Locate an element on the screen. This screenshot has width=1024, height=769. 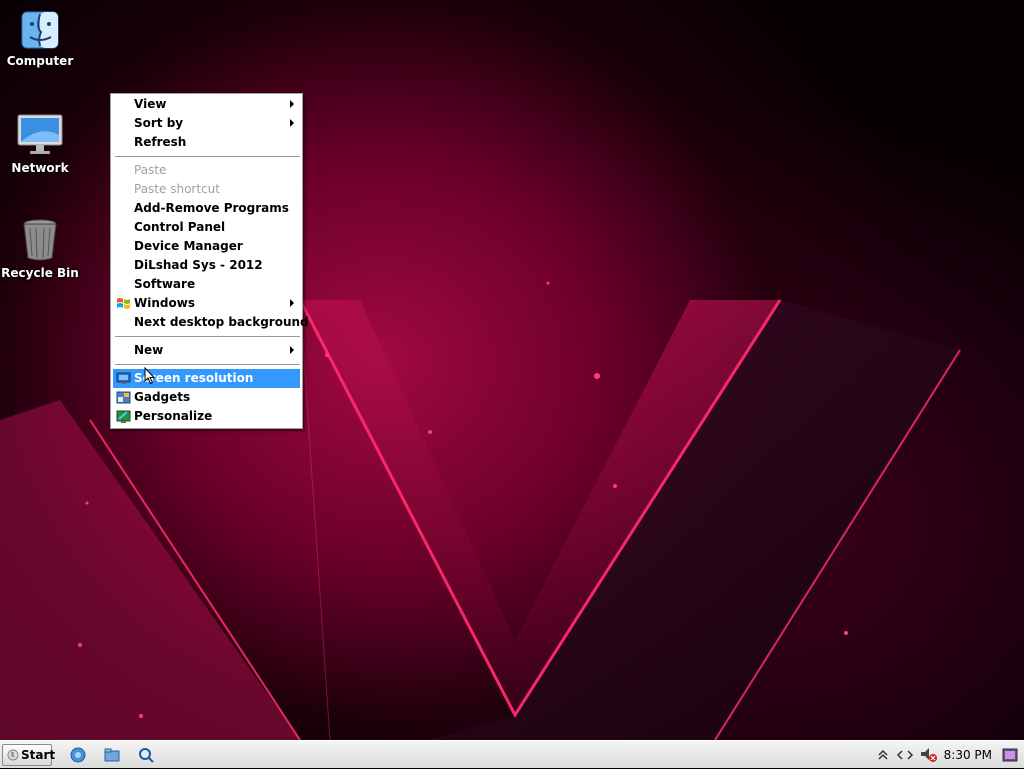
menu-item-personalize: Personalize is located at coordinates (206, 416).